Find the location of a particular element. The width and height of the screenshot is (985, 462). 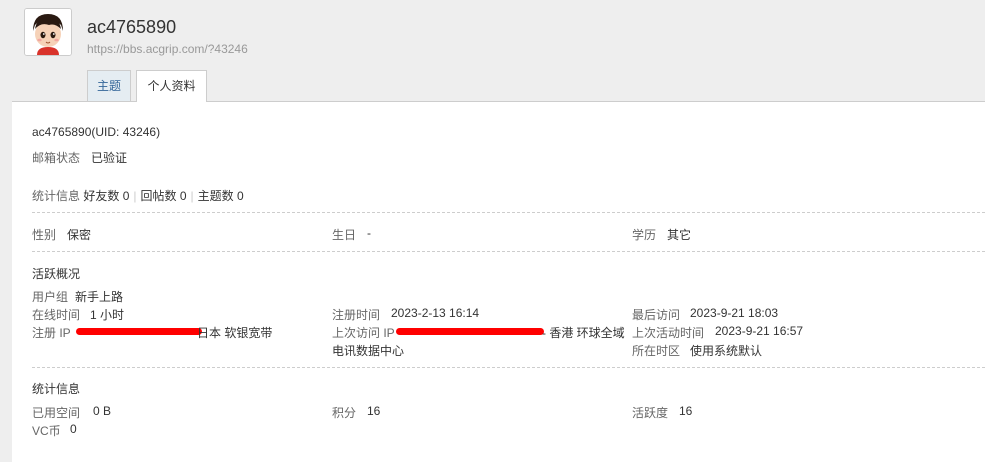

reg-time-label: 注册时间 is located at coordinates (356, 315).